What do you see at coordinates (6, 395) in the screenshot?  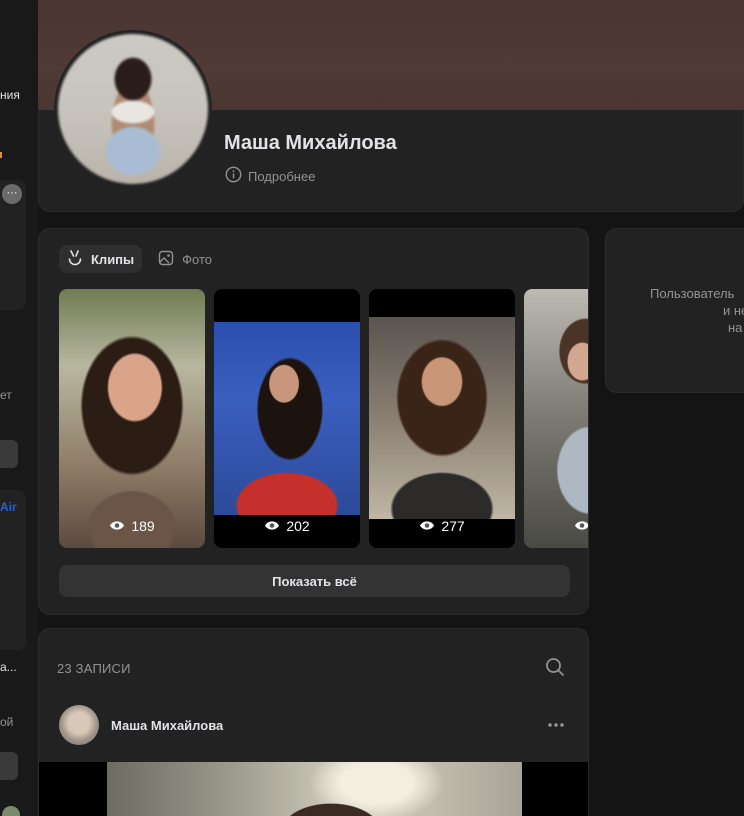 I see `sidebar-text-fragment: ет` at bounding box center [6, 395].